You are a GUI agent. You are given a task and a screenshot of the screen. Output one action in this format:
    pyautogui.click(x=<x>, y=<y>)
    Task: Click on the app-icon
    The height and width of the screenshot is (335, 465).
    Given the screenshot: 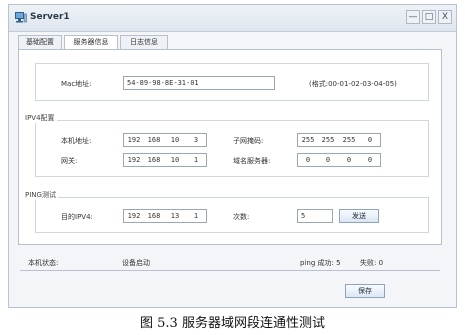 What is the action you would take?
    pyautogui.click(x=21, y=17)
    